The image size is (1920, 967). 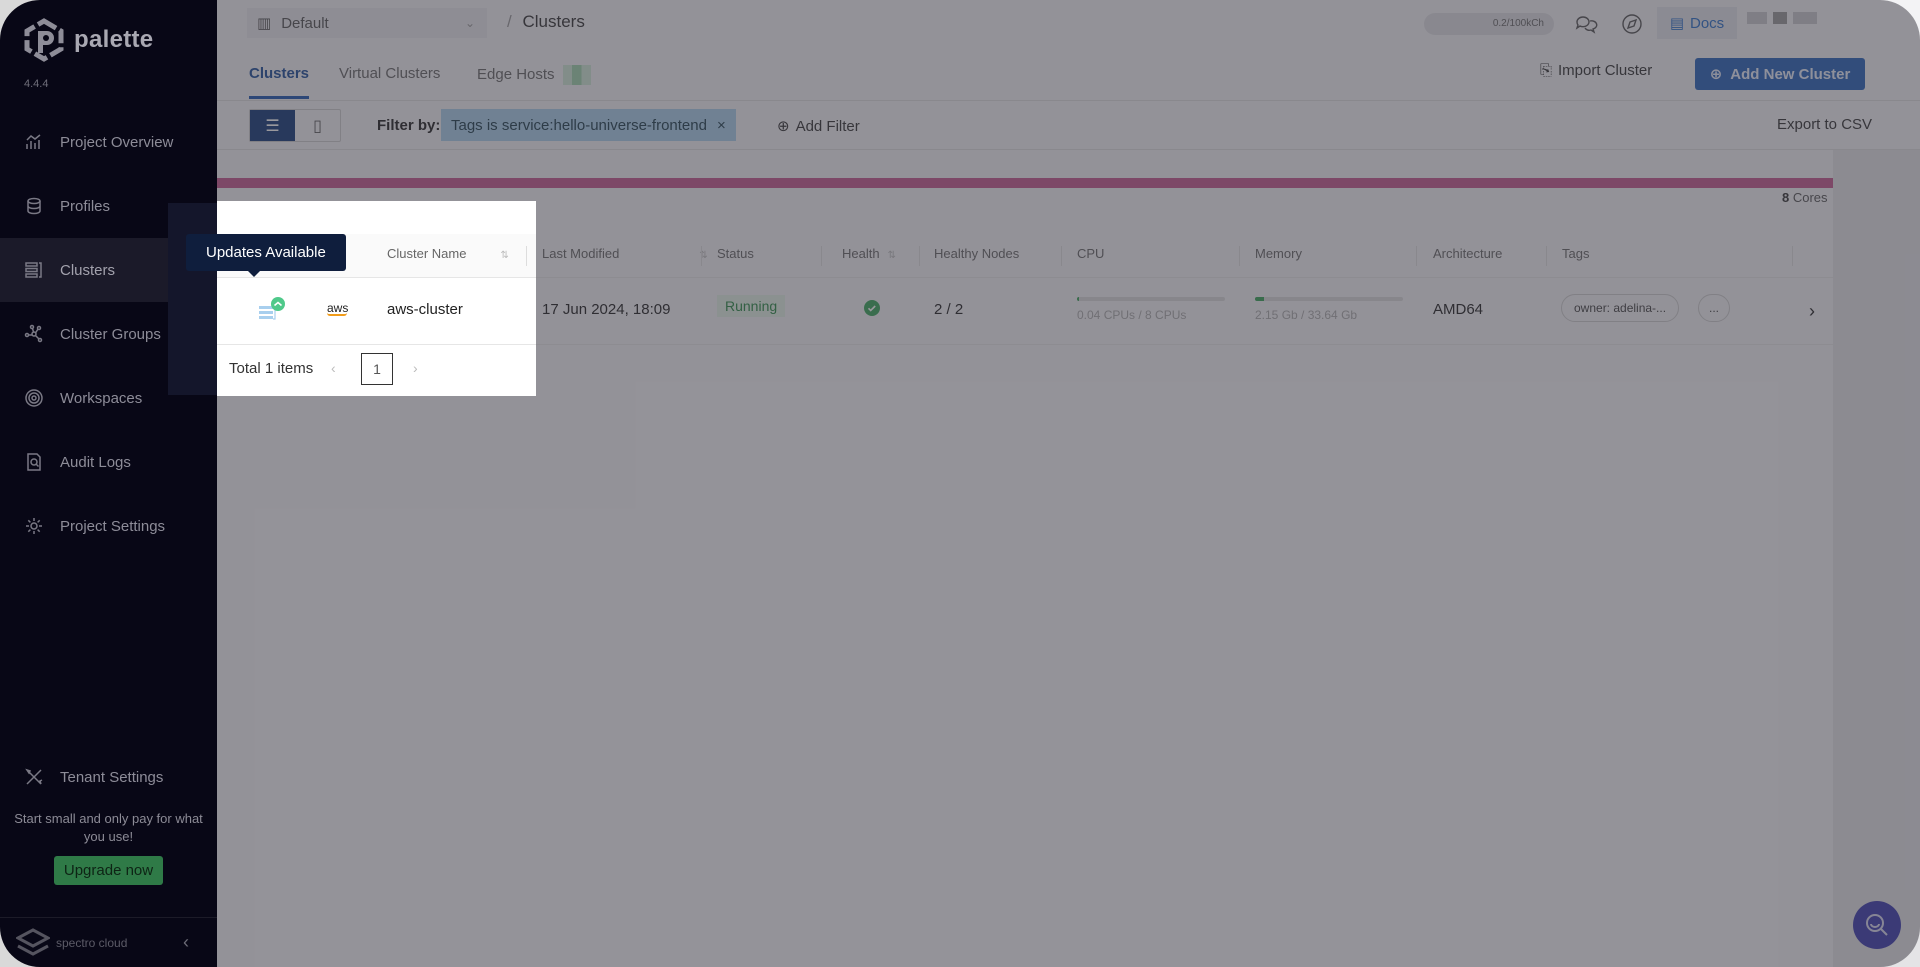 I want to click on last-modified-value: 17 Jun 2024, 18:09, so click(x=606, y=309).